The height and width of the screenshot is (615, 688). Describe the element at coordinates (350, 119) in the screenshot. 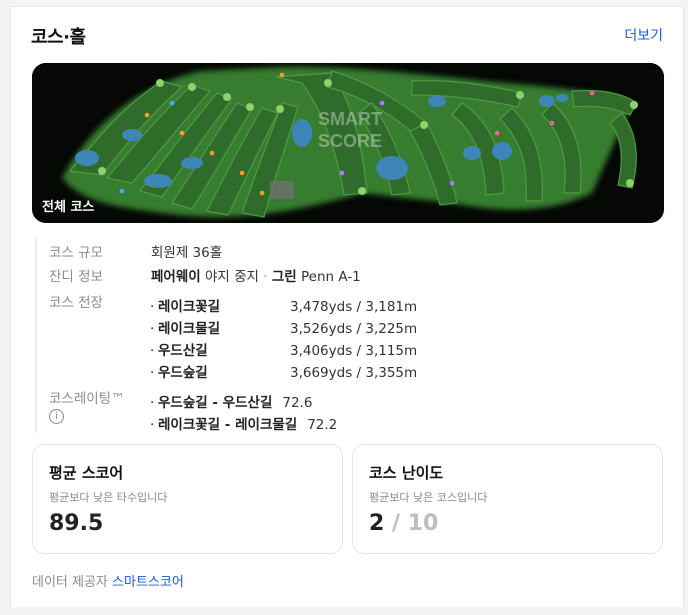

I see `watermark-line1: SMART` at that location.